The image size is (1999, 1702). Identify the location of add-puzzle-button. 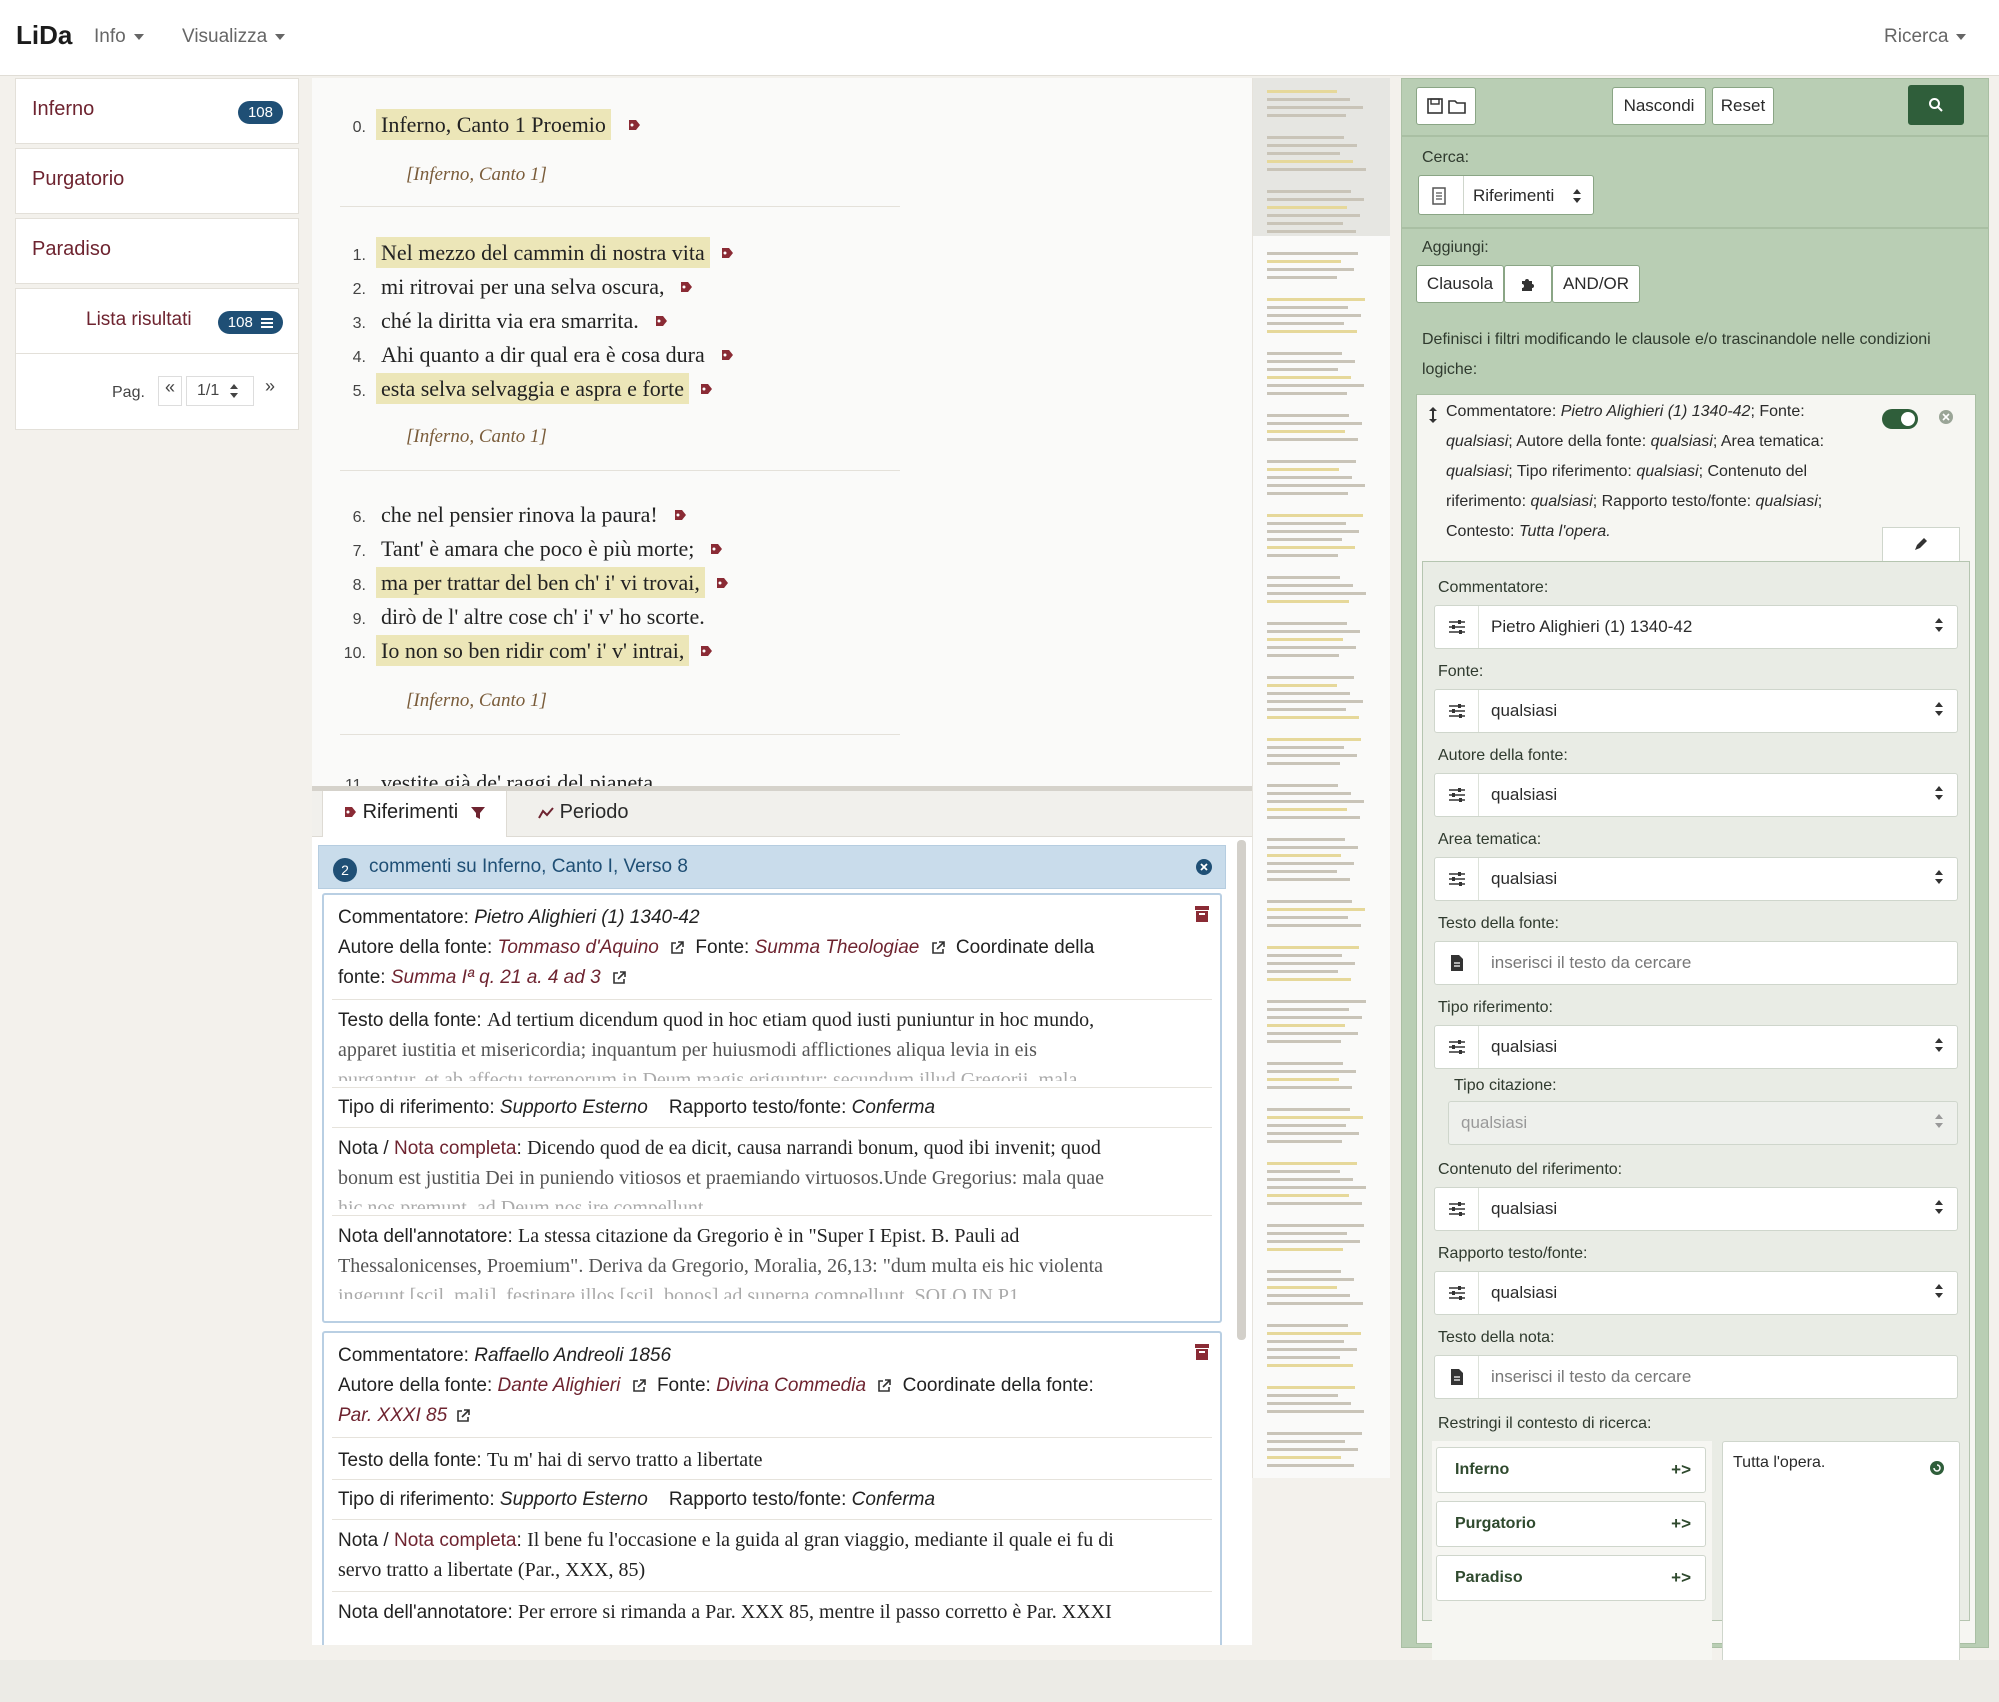
(1528, 284).